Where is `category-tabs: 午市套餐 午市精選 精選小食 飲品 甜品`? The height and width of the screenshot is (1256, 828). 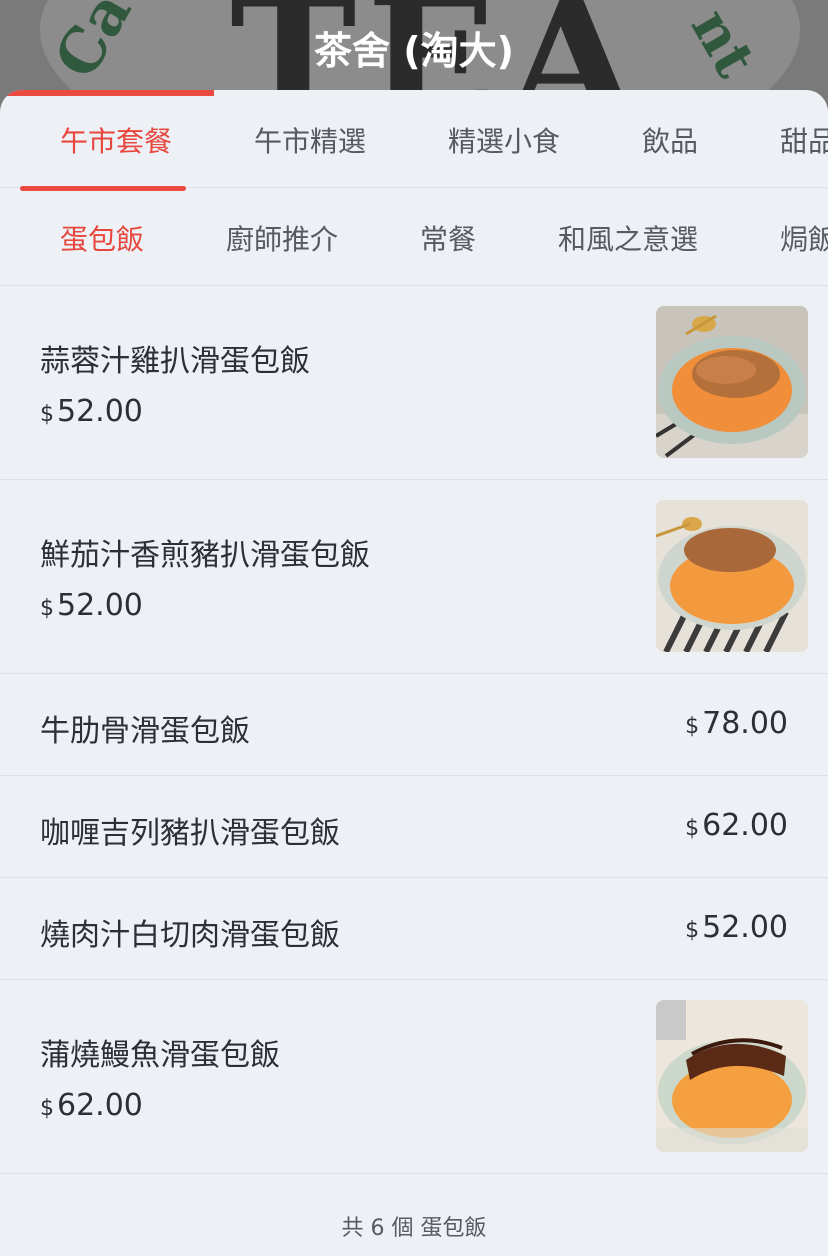
category-tabs: 午市套餐 午市精選 精選小食 飲品 甜品 is located at coordinates (414, 140).